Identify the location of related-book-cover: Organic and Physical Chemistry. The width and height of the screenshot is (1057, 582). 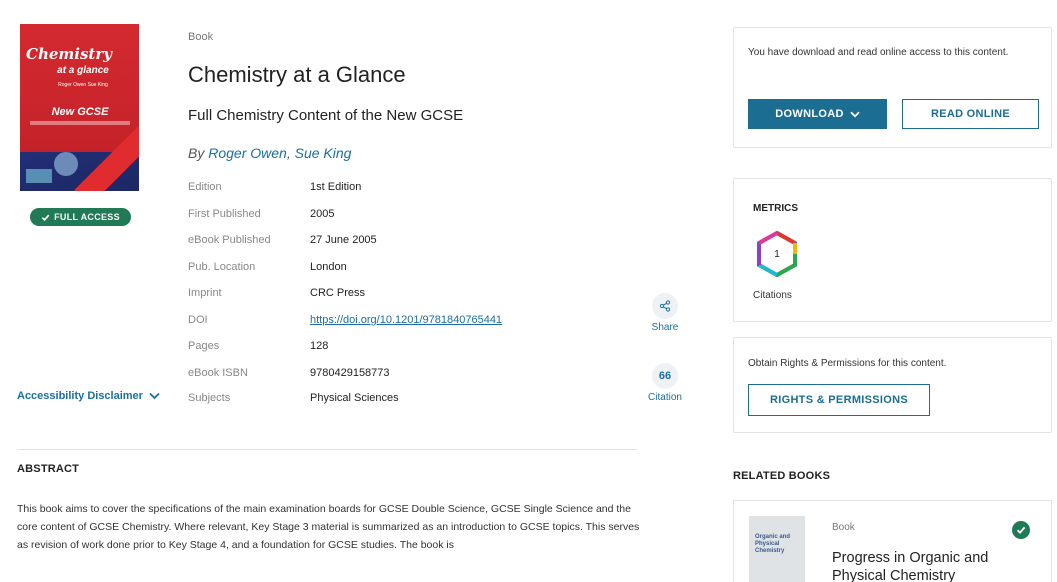
(777, 549).